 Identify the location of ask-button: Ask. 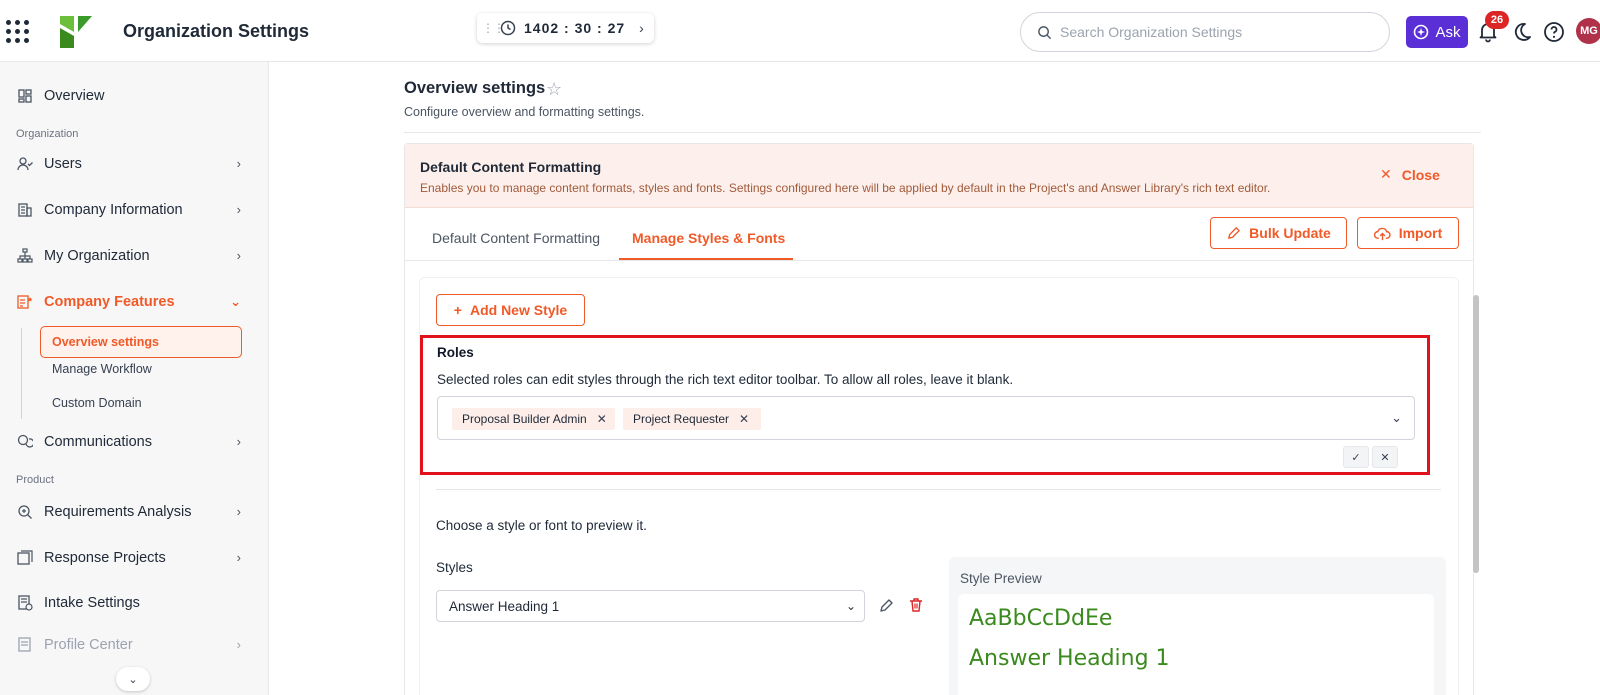
(1437, 32).